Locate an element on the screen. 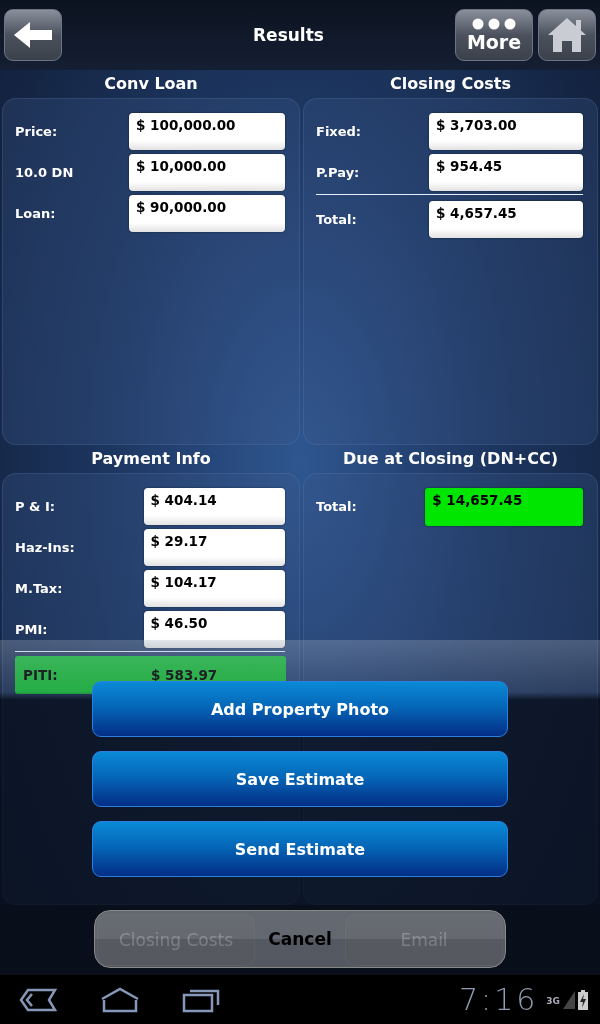 The height and width of the screenshot is (1024, 600). field-label: PITI: is located at coordinates (40, 675).